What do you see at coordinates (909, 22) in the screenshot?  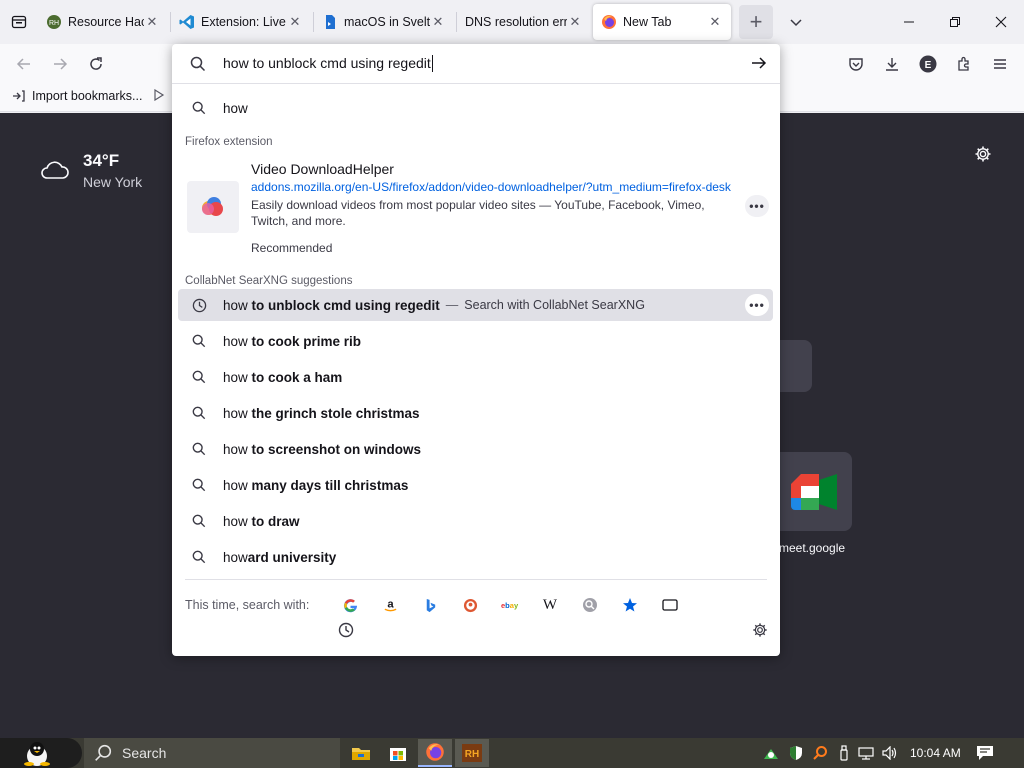 I see `minimize-button` at bounding box center [909, 22].